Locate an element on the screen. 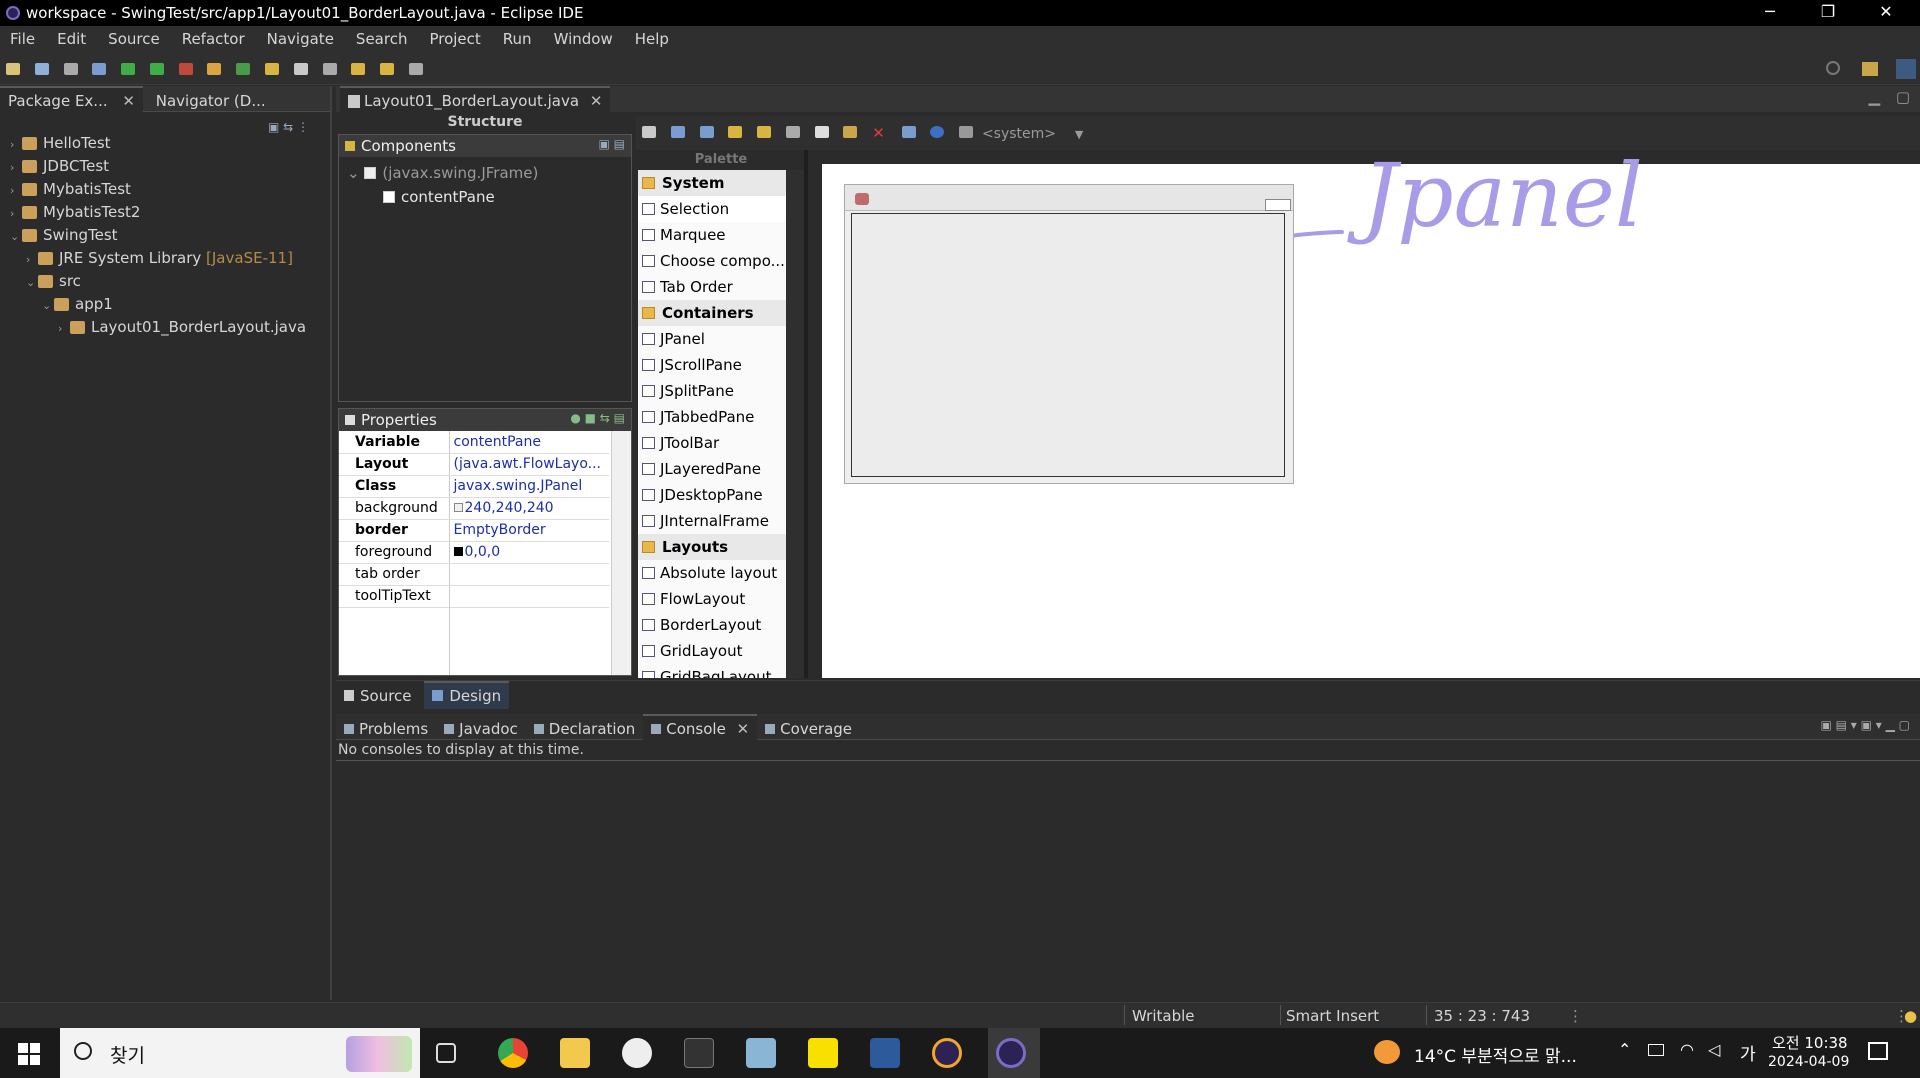 Image resolution: width=1920 pixels, height=1078 pixels. menu-help: Help is located at coordinates (653, 37).